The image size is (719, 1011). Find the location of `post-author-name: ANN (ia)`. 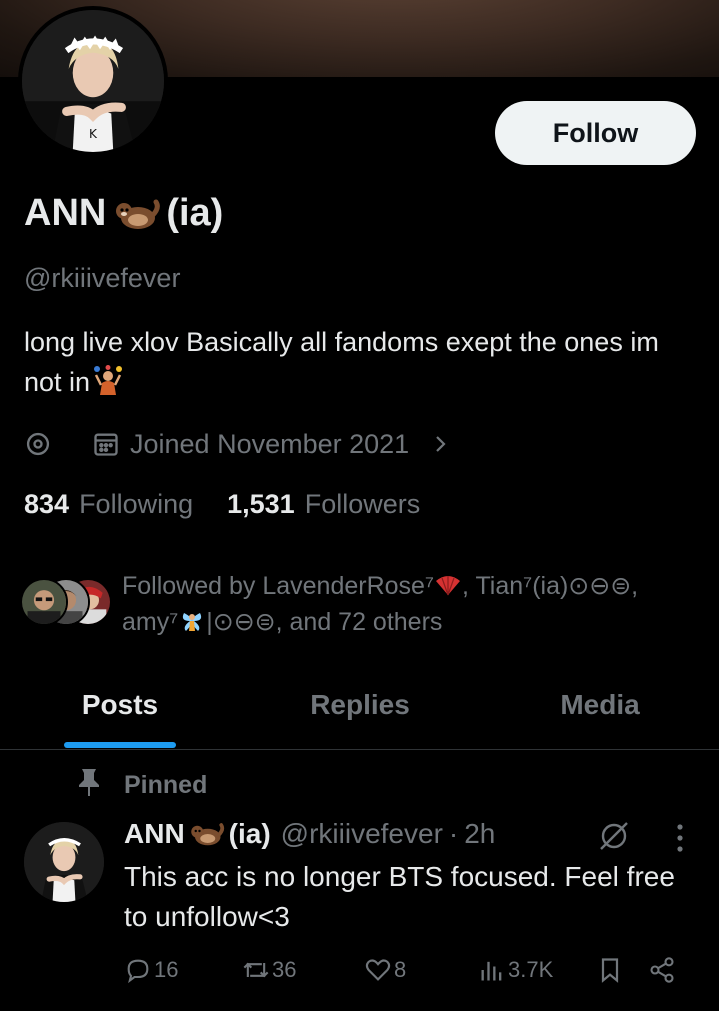

post-author-name: ANN (ia) is located at coordinates (197, 834).